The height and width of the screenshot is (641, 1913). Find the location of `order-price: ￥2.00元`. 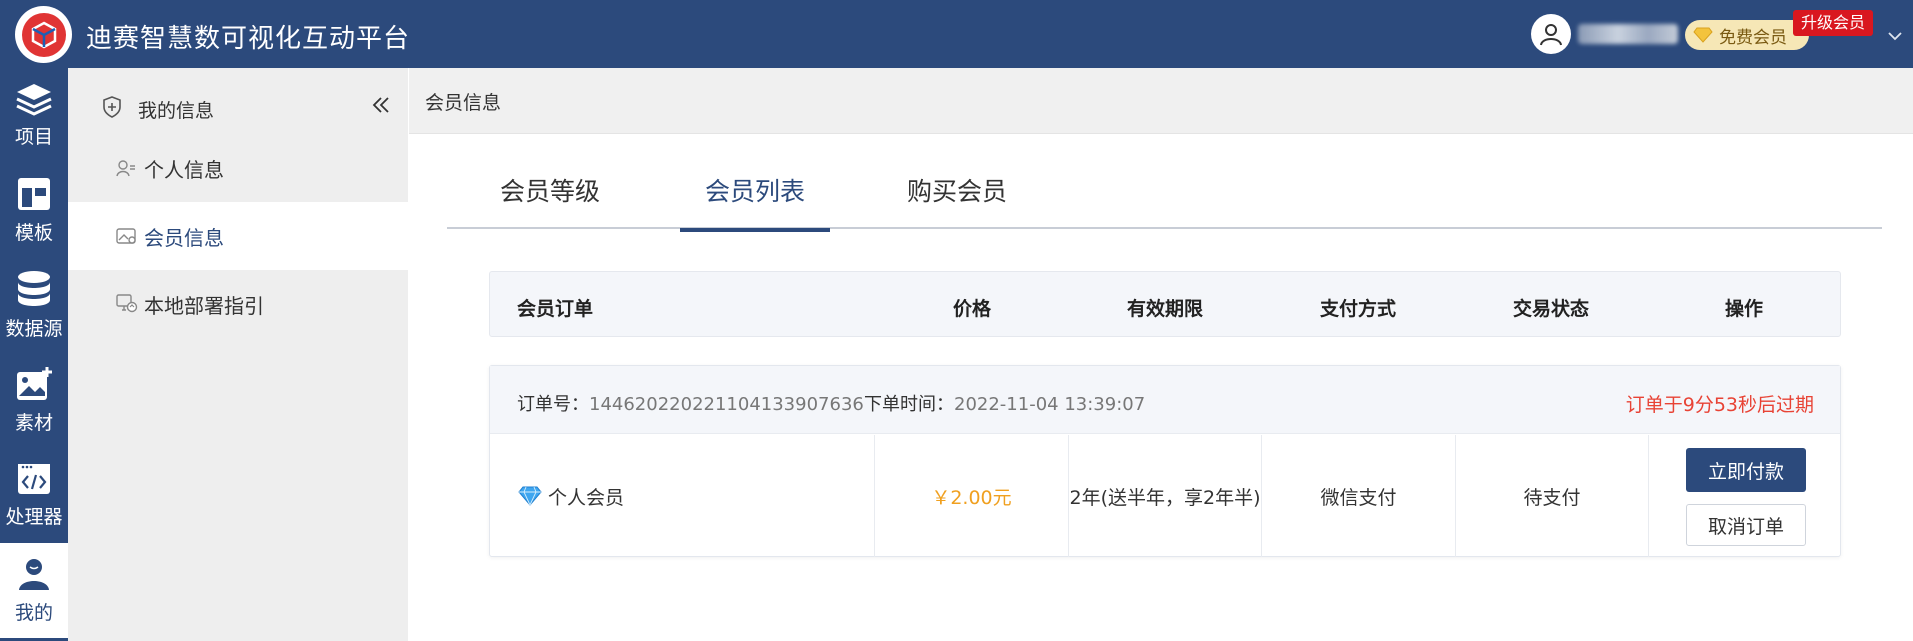

order-price: ￥2.00元 is located at coordinates (971, 497).